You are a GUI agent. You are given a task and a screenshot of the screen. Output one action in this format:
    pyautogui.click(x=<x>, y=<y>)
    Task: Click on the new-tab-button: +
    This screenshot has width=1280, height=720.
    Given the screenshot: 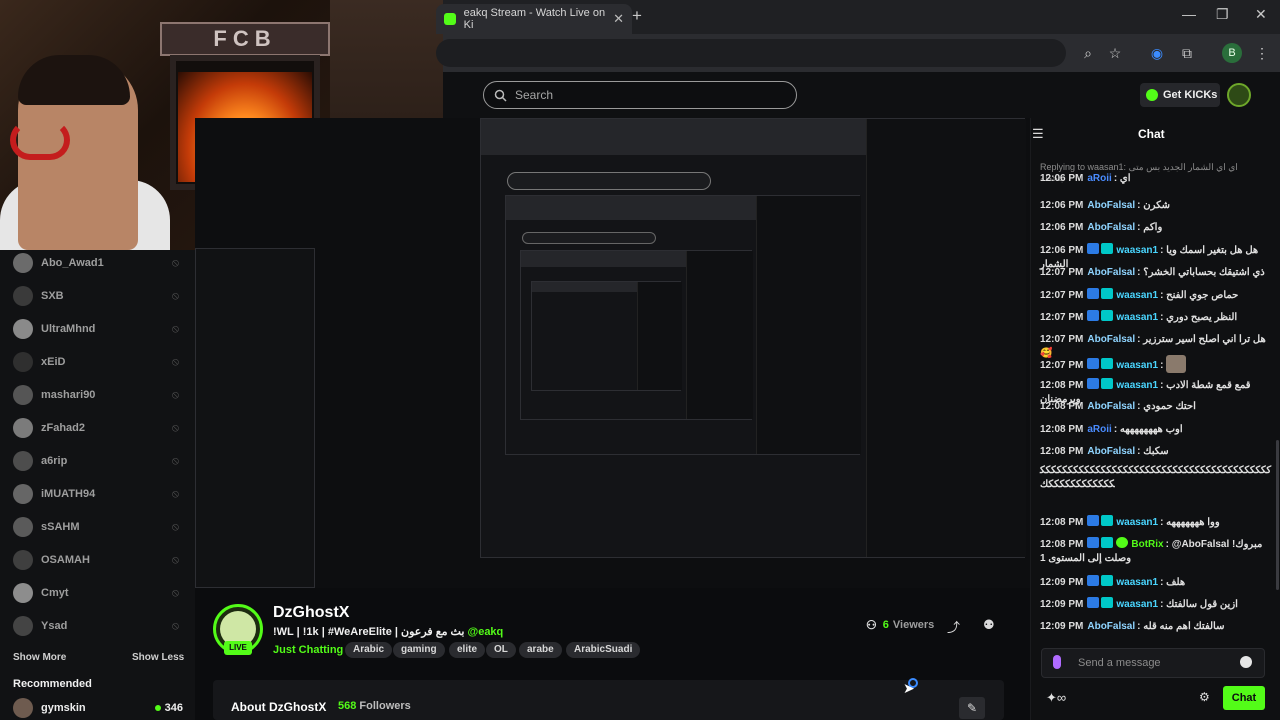 What is the action you would take?
    pyautogui.click(x=637, y=16)
    